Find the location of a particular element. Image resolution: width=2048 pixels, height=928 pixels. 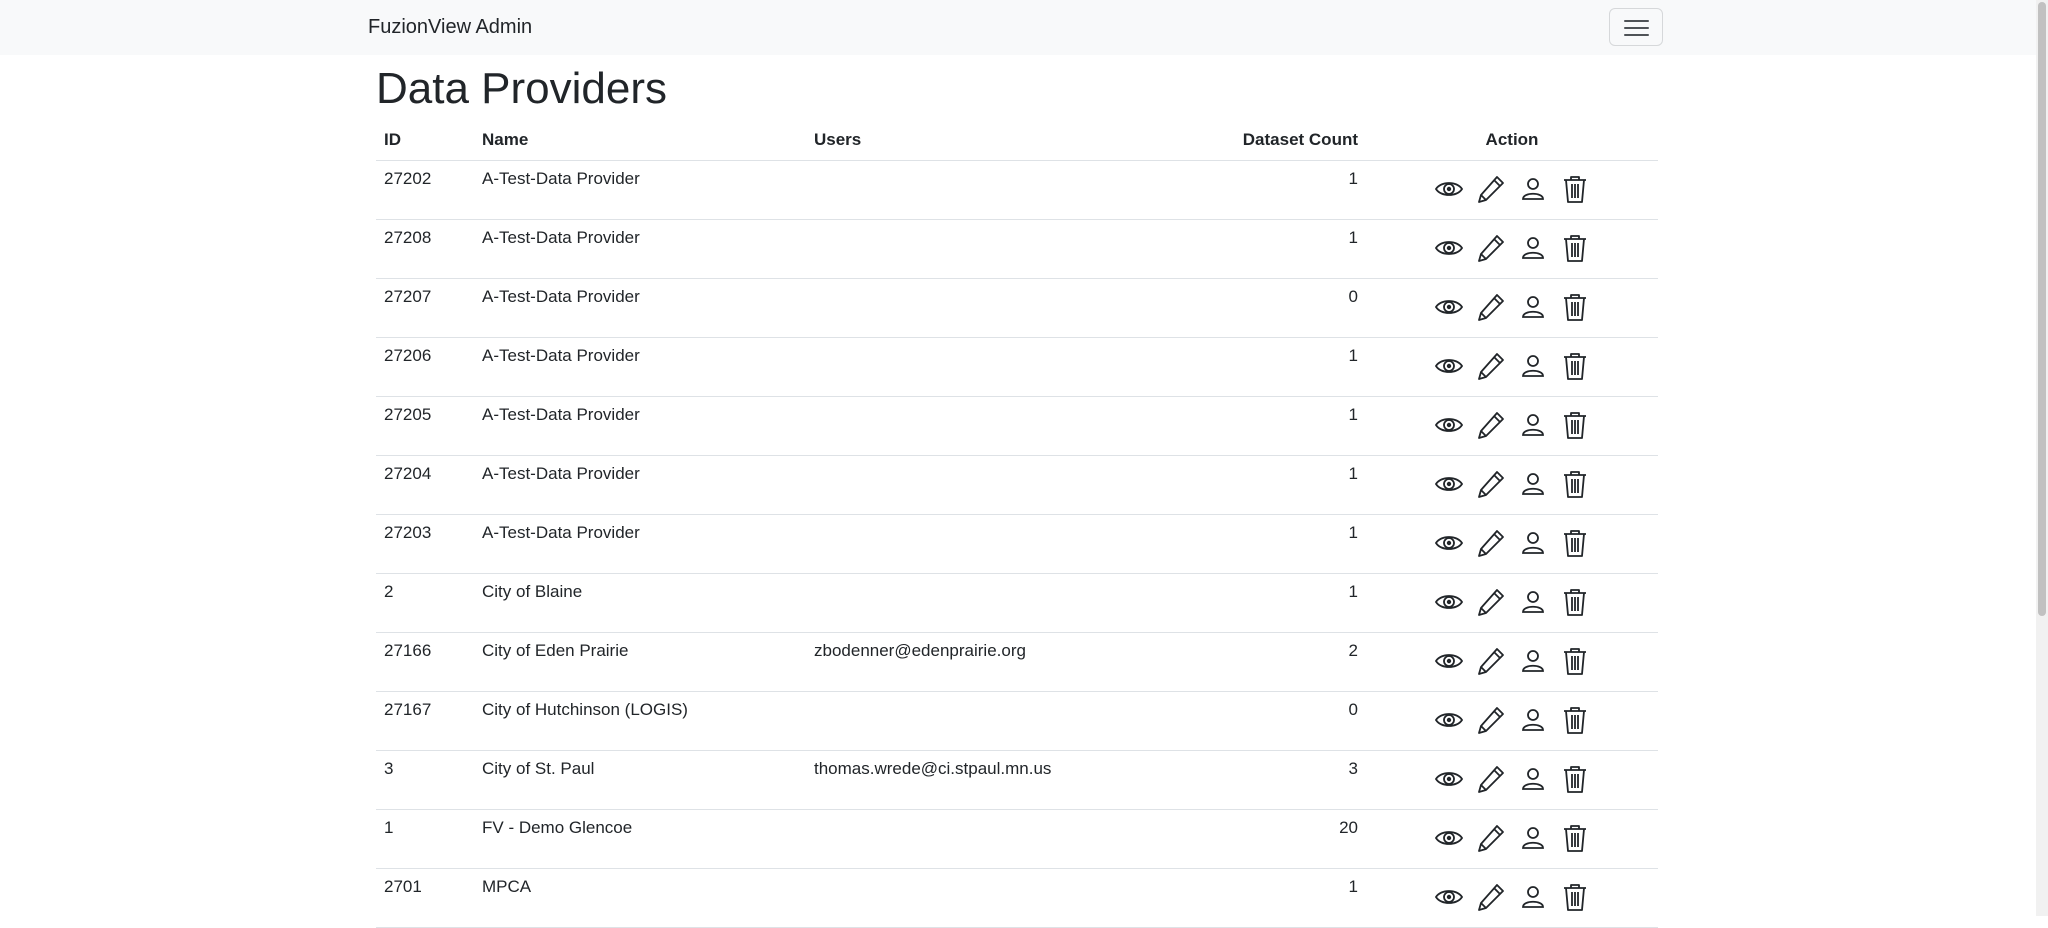

cell-id: 27202 is located at coordinates (425, 190).